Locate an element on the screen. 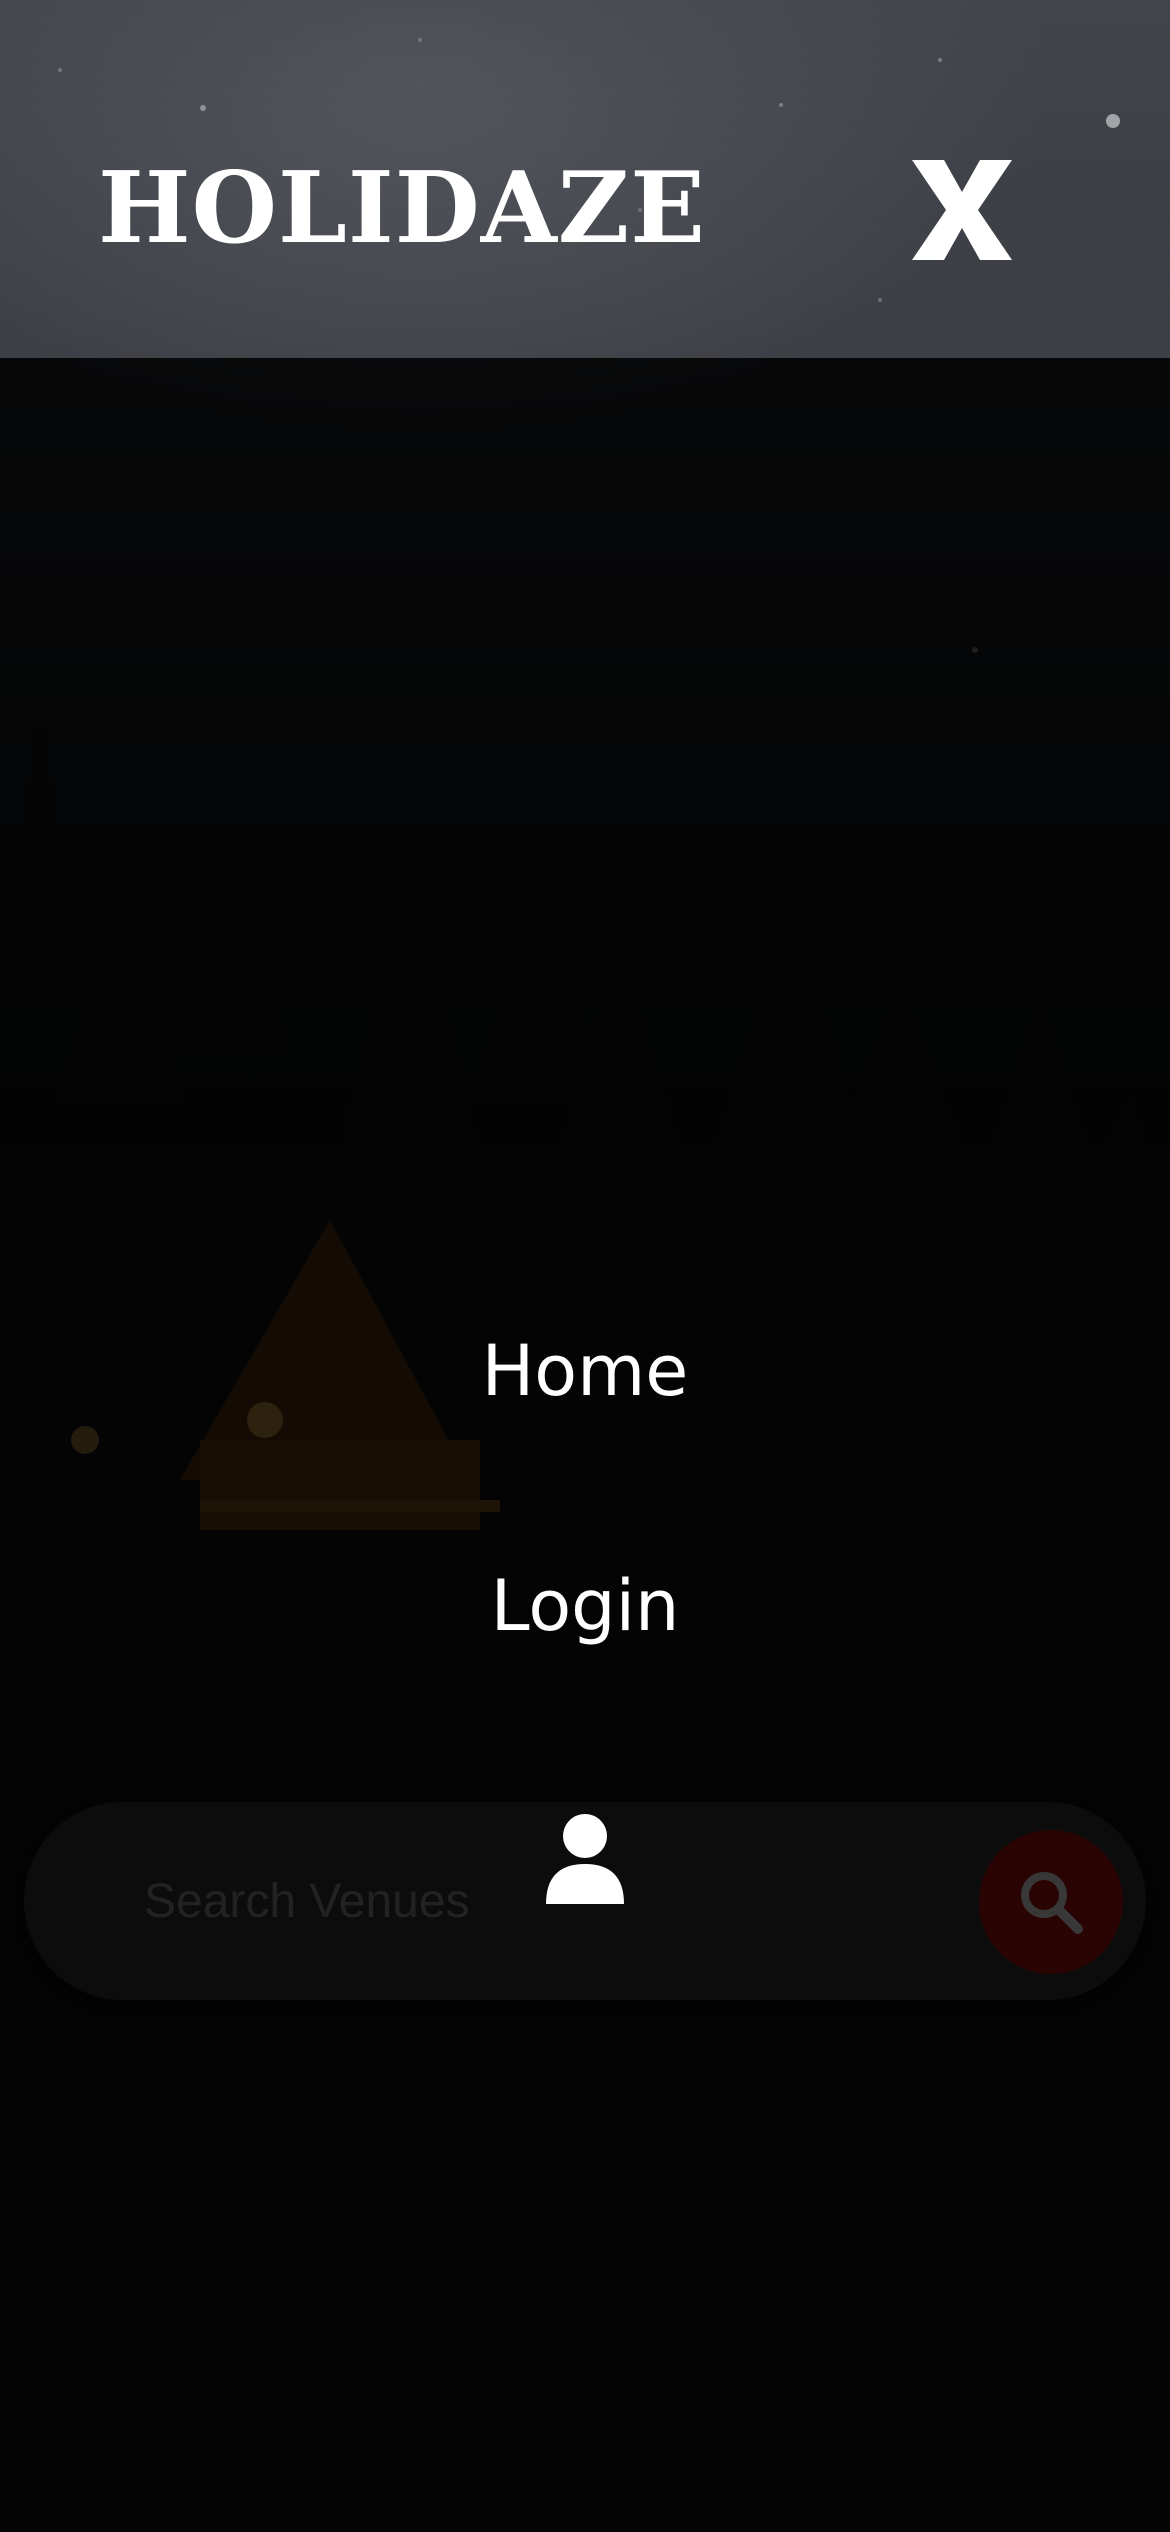  header: HOLIDAZE is located at coordinates (585, 179).